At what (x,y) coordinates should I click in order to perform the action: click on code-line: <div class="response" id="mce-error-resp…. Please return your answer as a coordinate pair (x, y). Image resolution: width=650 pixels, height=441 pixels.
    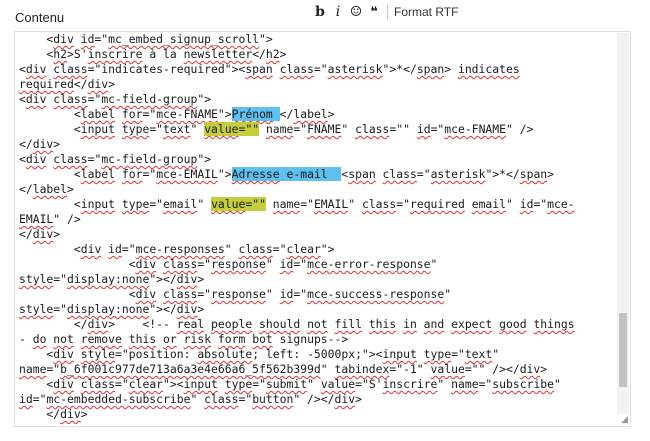
    Looking at the image, I should click on (316, 264).